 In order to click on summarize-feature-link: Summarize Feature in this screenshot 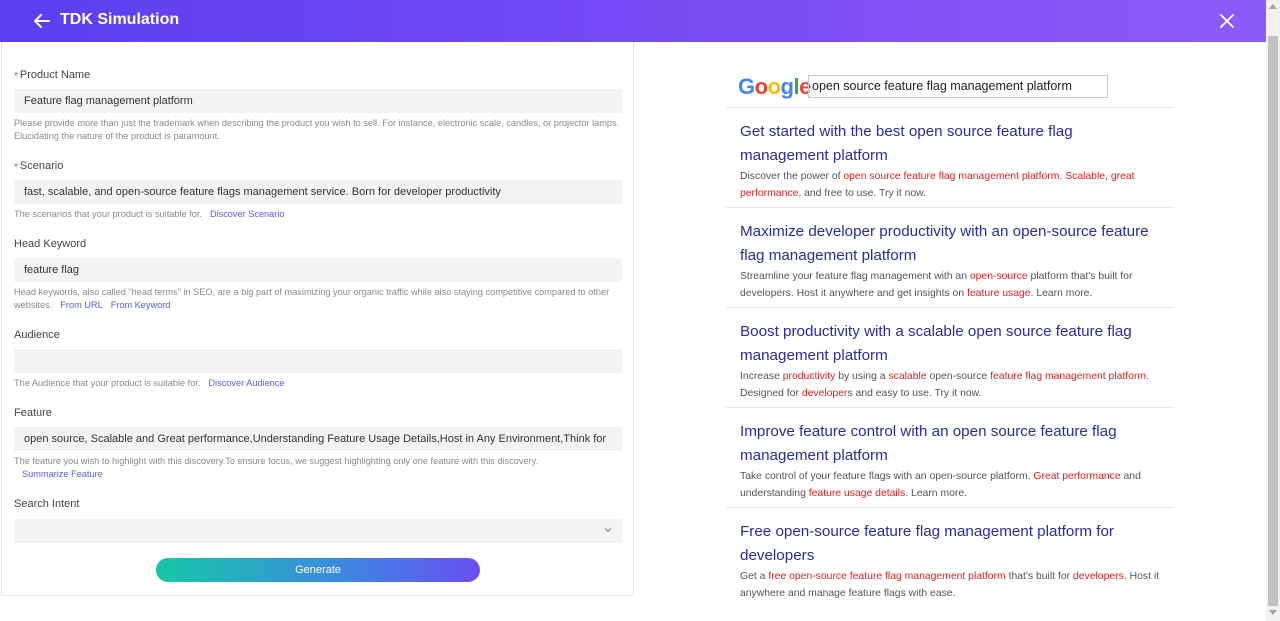, I will do `click(62, 474)`.